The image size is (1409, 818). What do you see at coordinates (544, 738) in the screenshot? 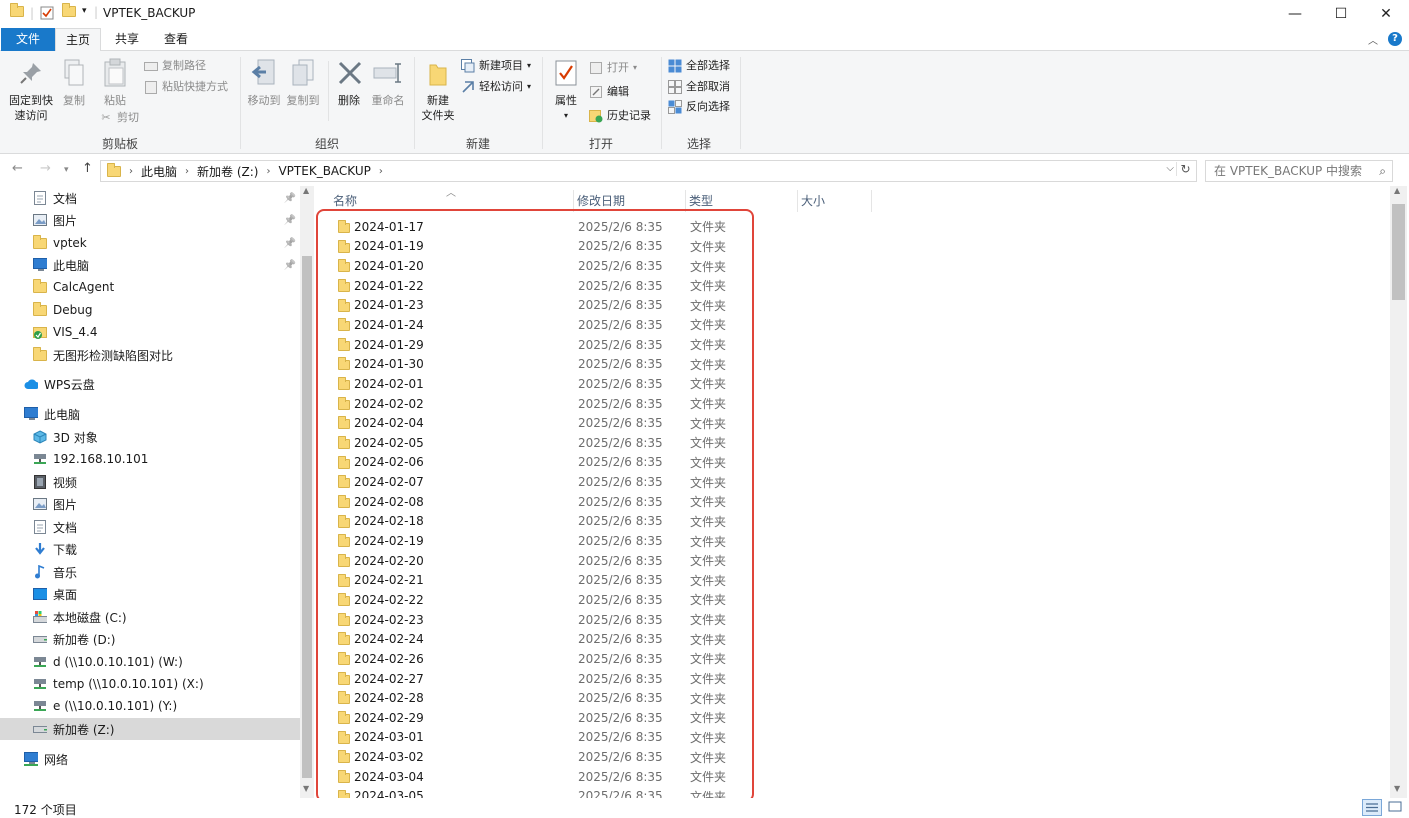
I see `file-row: 2024-03-01 2025/2/6 8:35 文件夹` at bounding box center [544, 738].